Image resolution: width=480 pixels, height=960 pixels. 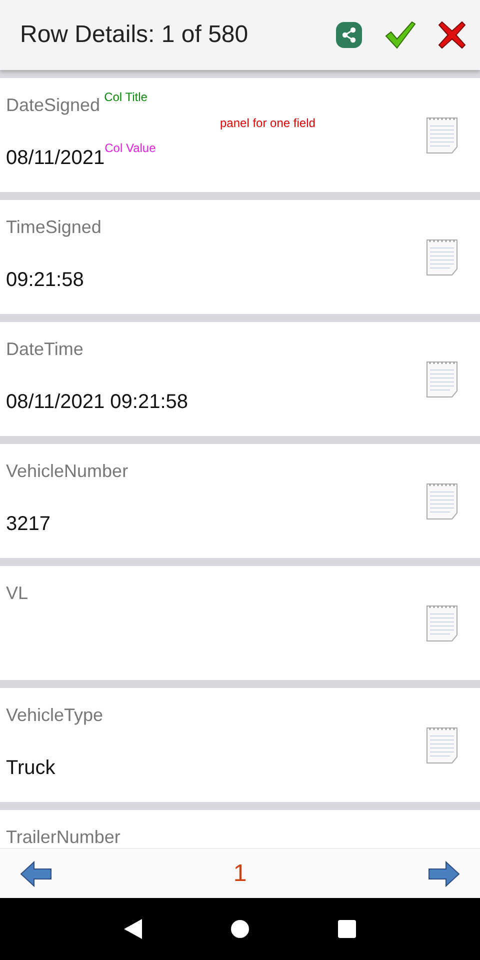 I want to click on field-title: VehicleType, so click(x=55, y=715).